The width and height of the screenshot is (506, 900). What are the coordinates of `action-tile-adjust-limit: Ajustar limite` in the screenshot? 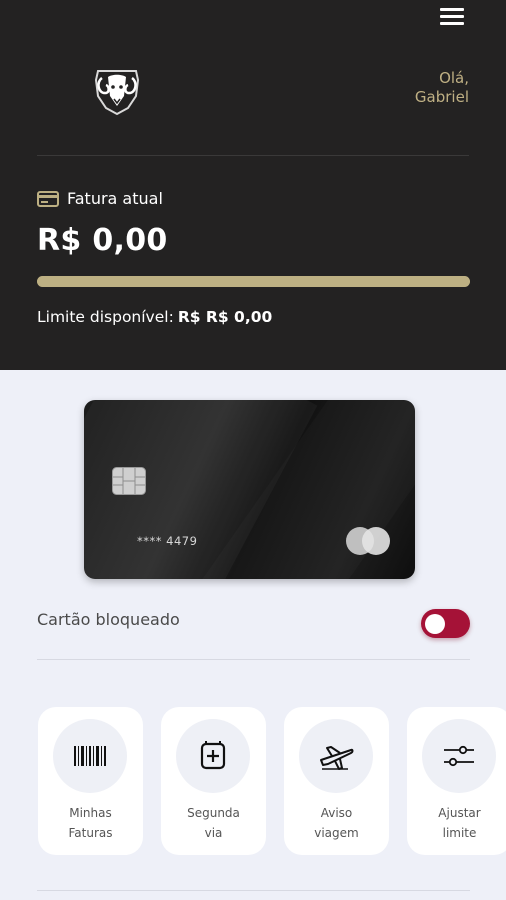 It's located at (456, 781).